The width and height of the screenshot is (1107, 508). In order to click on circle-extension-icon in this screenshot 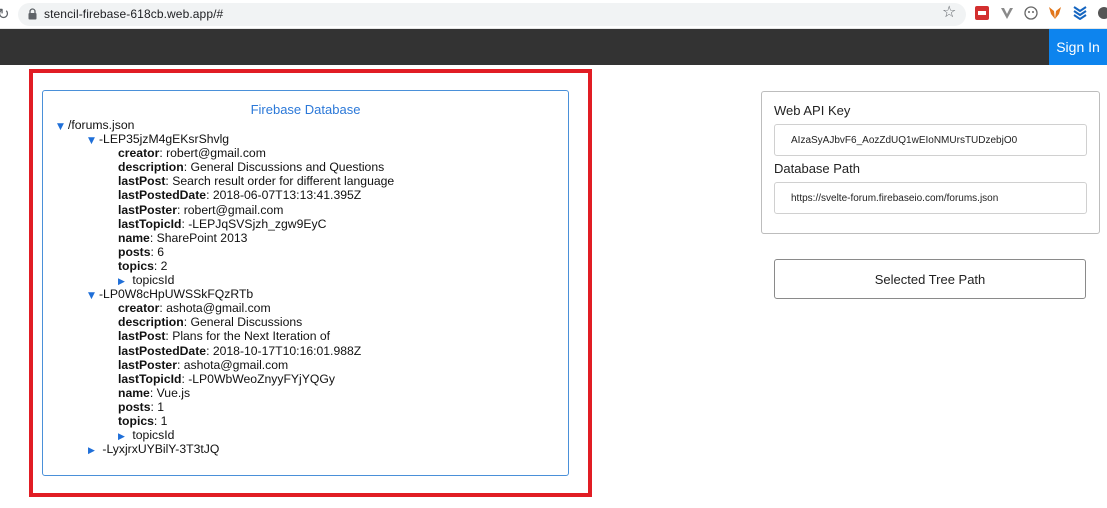, I will do `click(1031, 13)`.